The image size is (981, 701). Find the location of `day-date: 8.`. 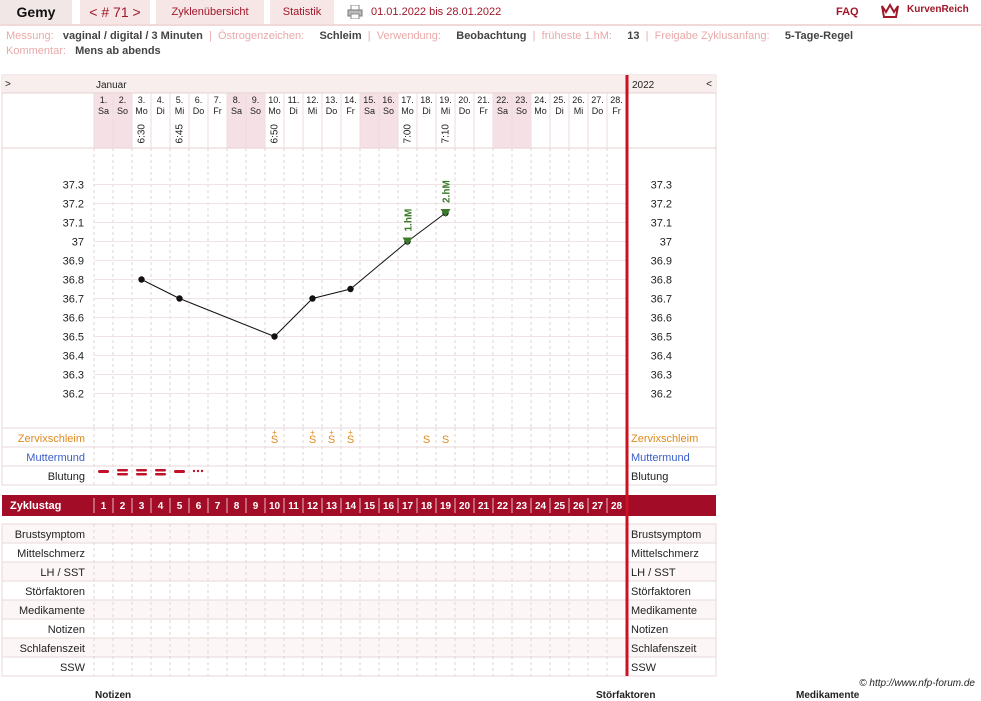

day-date: 8. is located at coordinates (237, 100).